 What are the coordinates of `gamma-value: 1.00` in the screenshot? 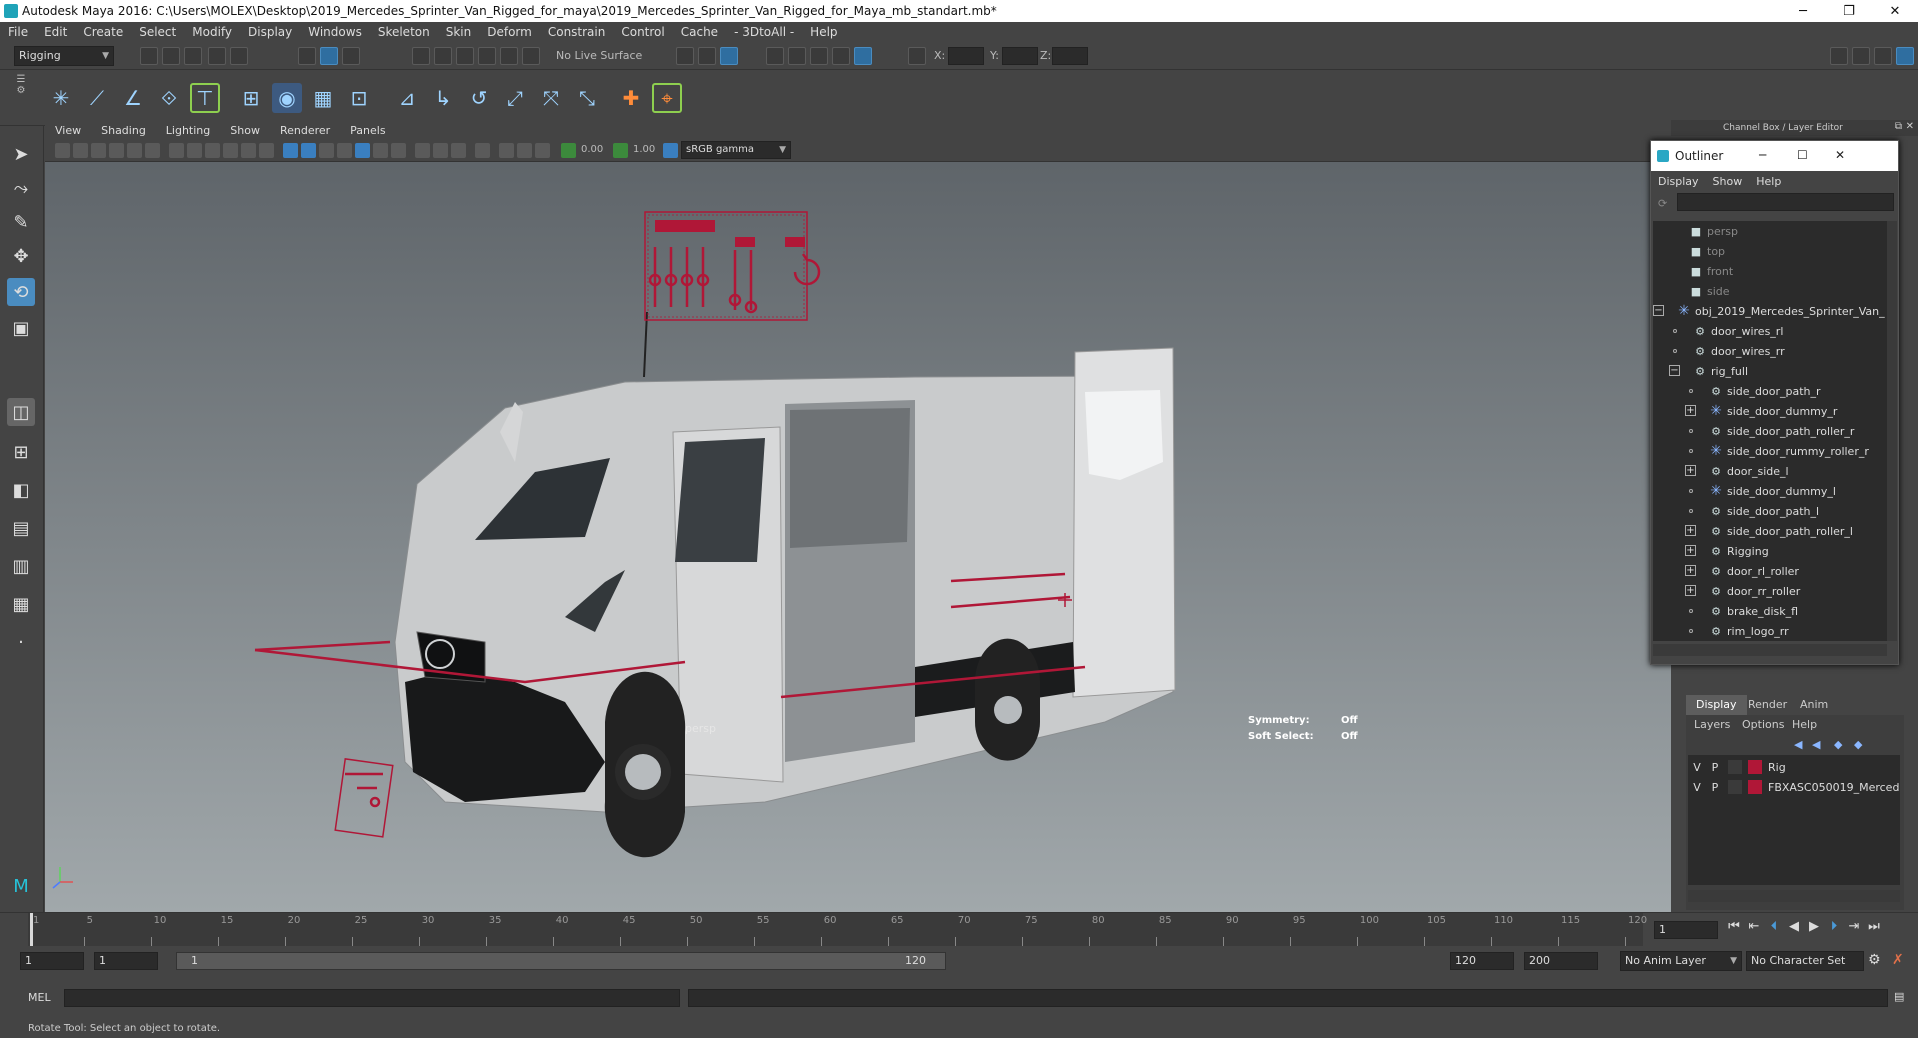 It's located at (644, 149).